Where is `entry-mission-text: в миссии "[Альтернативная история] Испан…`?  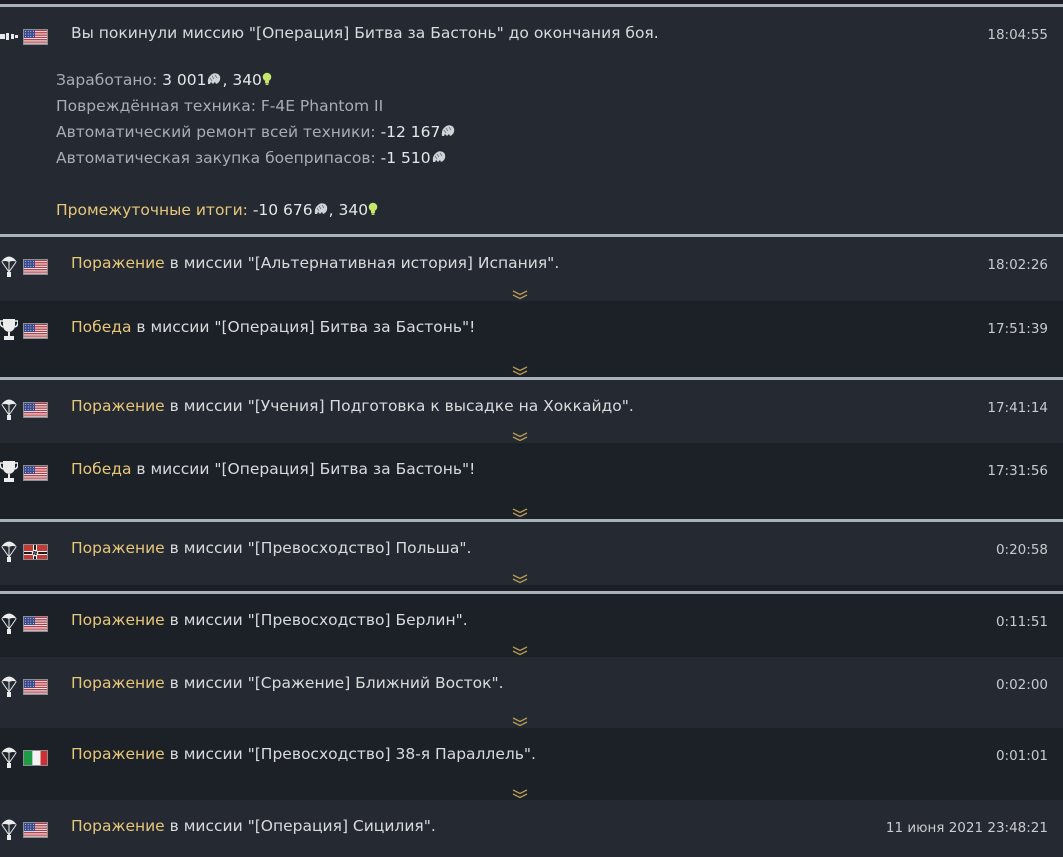 entry-mission-text: в миссии "[Альтернативная история] Испан… is located at coordinates (362, 263).